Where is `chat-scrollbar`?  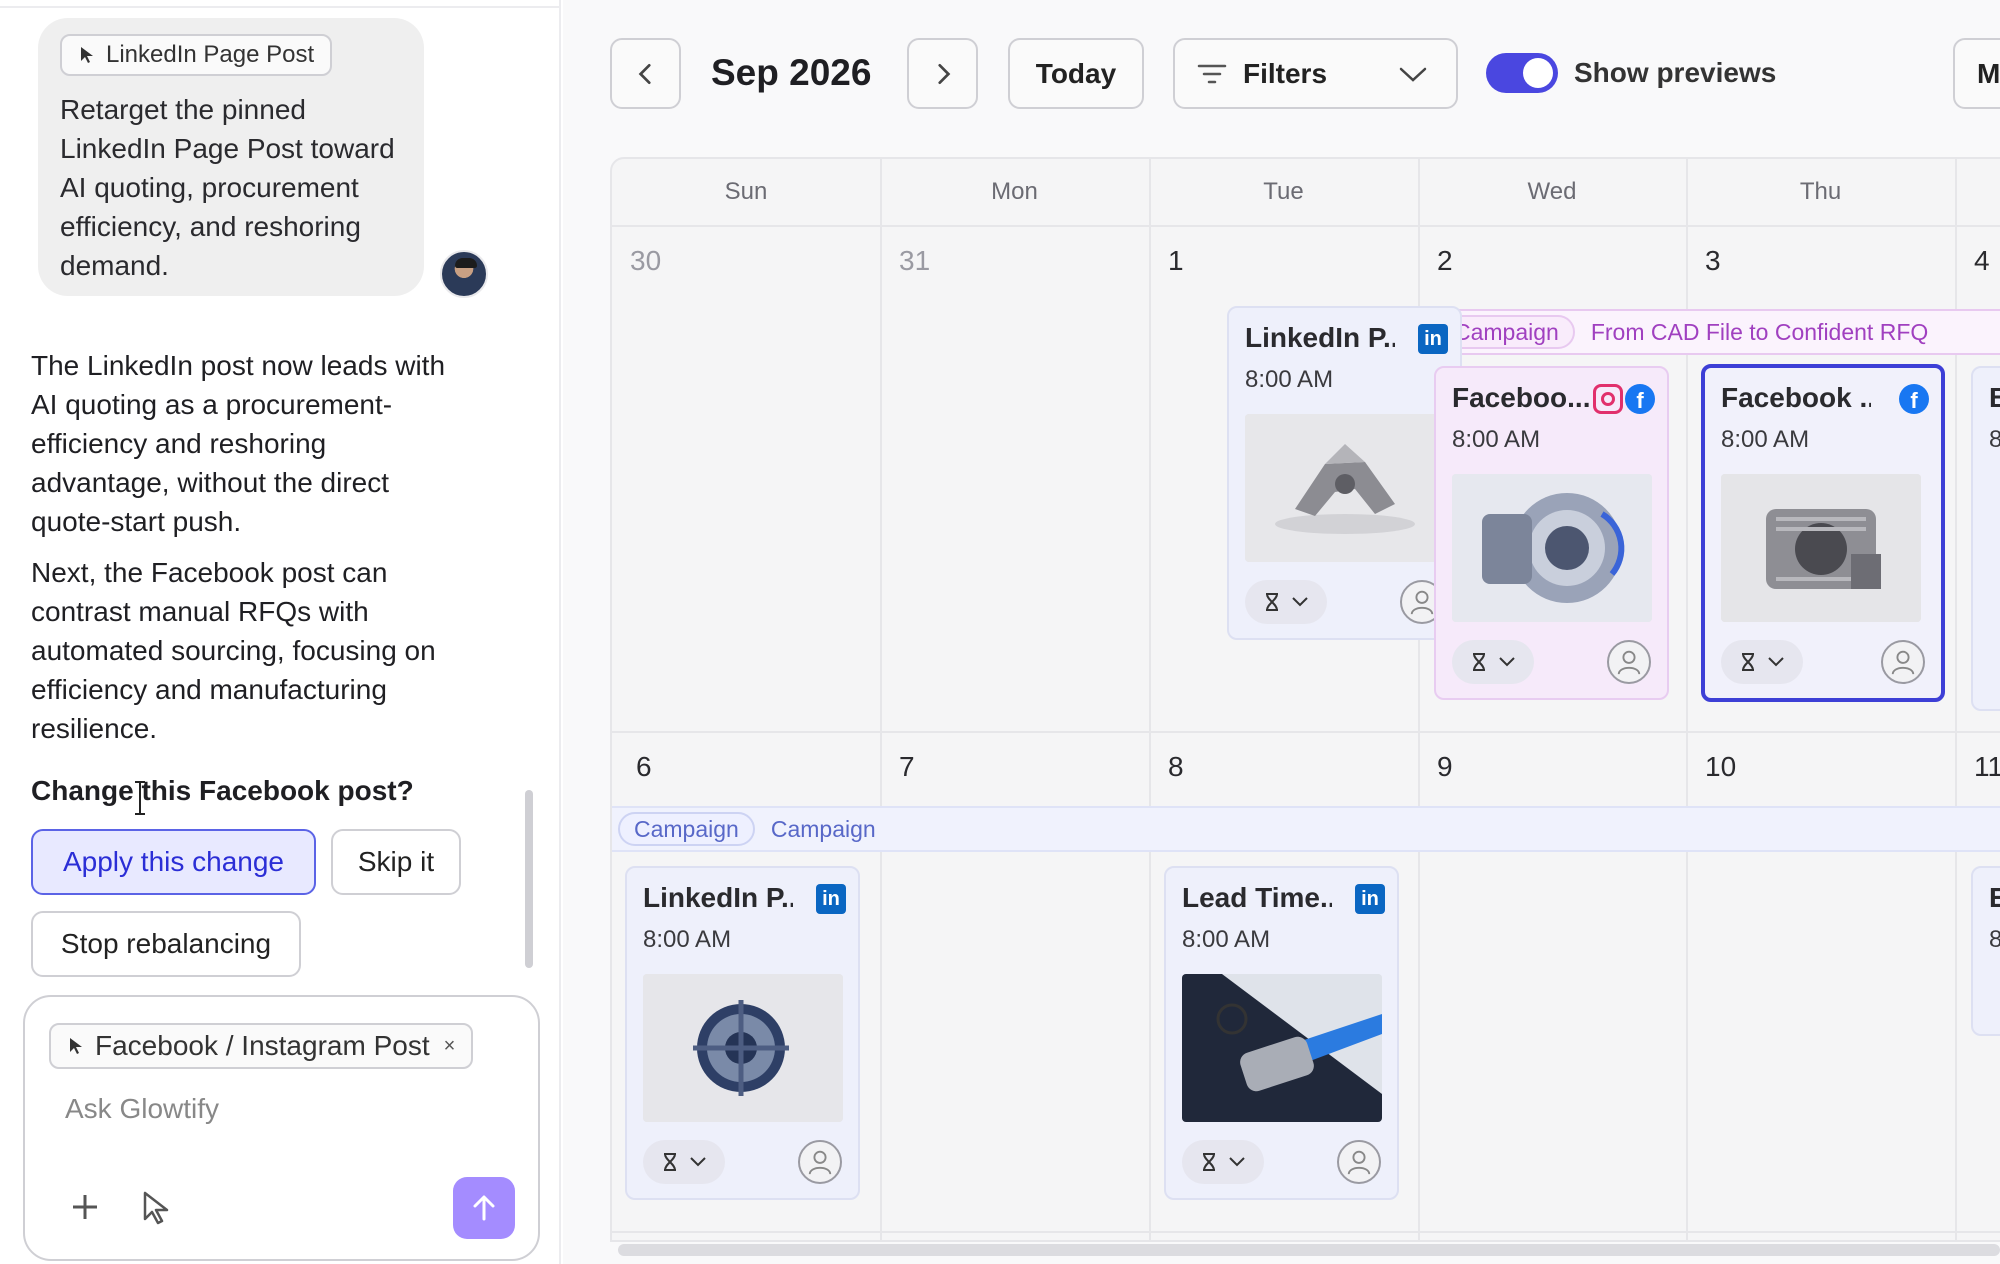 chat-scrollbar is located at coordinates (529, 879).